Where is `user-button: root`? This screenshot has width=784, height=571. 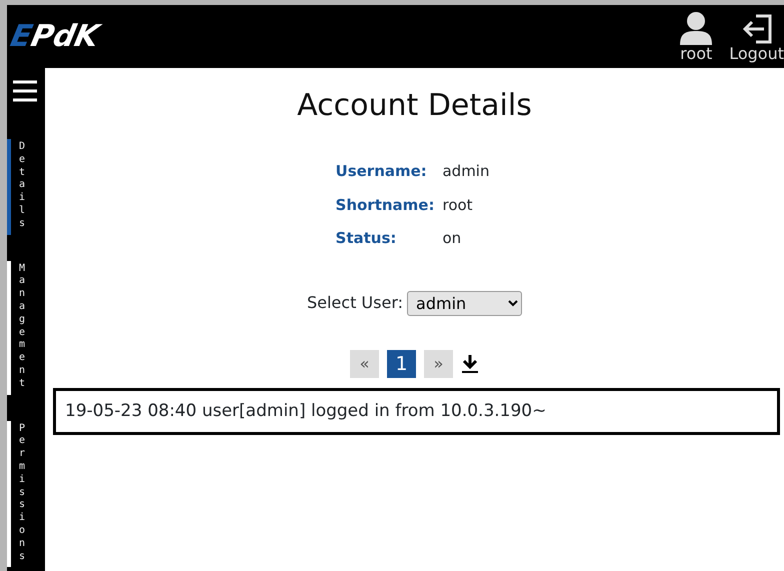
user-button: root is located at coordinates (696, 36).